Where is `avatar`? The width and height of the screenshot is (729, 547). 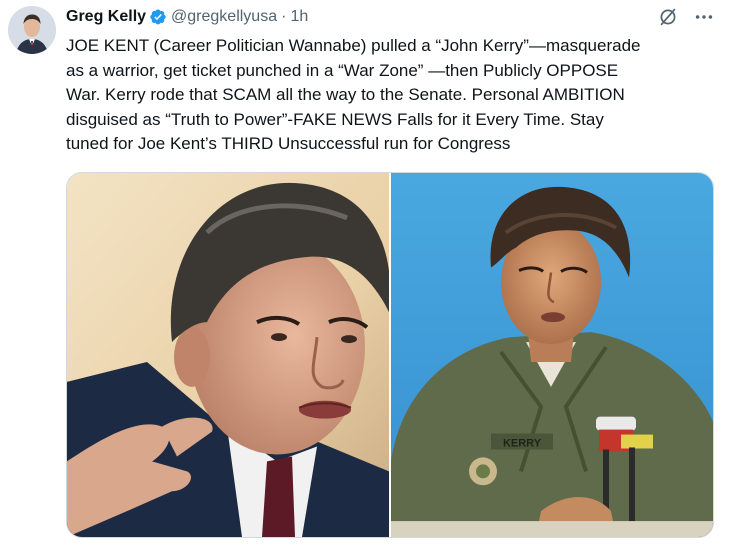
avatar is located at coordinates (32, 30).